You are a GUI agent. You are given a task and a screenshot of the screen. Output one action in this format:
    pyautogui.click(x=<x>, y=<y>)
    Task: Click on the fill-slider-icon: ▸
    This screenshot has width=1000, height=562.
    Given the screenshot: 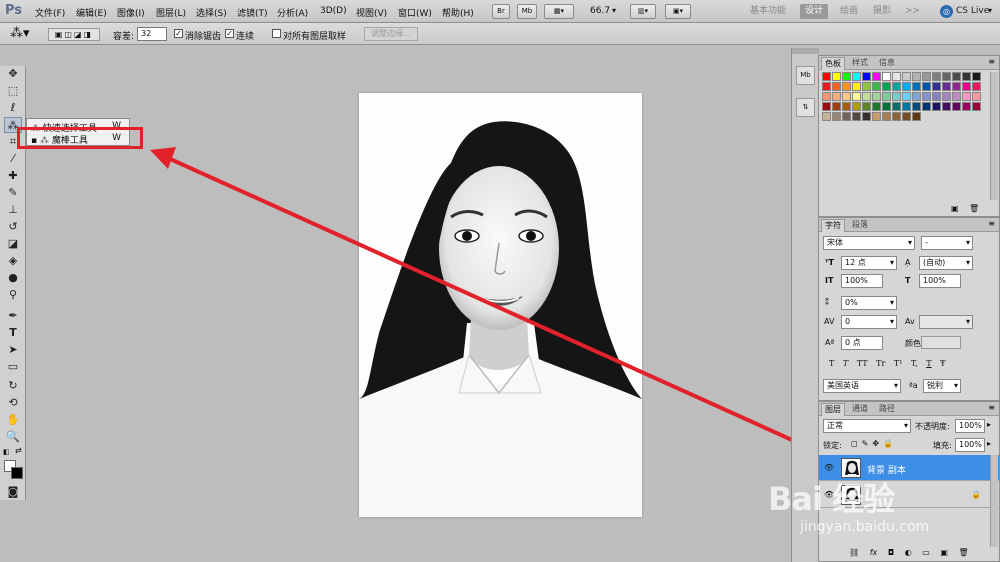 What is the action you would take?
    pyautogui.click(x=989, y=443)
    